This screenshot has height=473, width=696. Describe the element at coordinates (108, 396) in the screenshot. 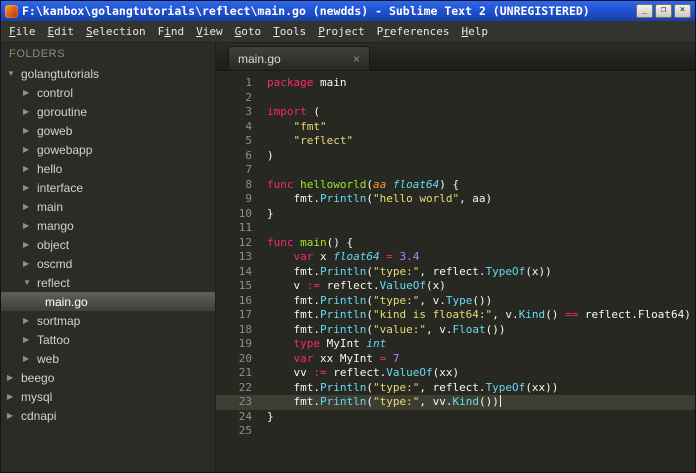

I see `folder-mysql: ▶ mysql` at that location.